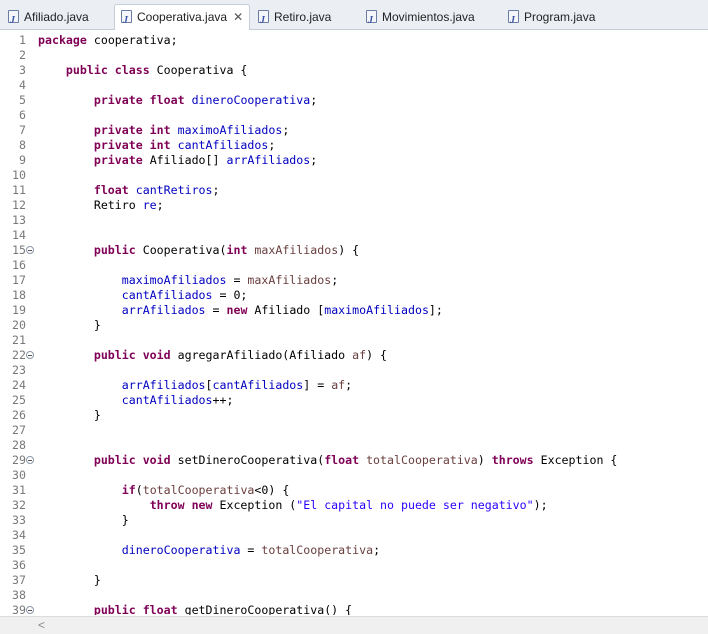 This screenshot has height=634, width=708. What do you see at coordinates (354, 265) in the screenshot?
I see `code-line: 16` at bounding box center [354, 265].